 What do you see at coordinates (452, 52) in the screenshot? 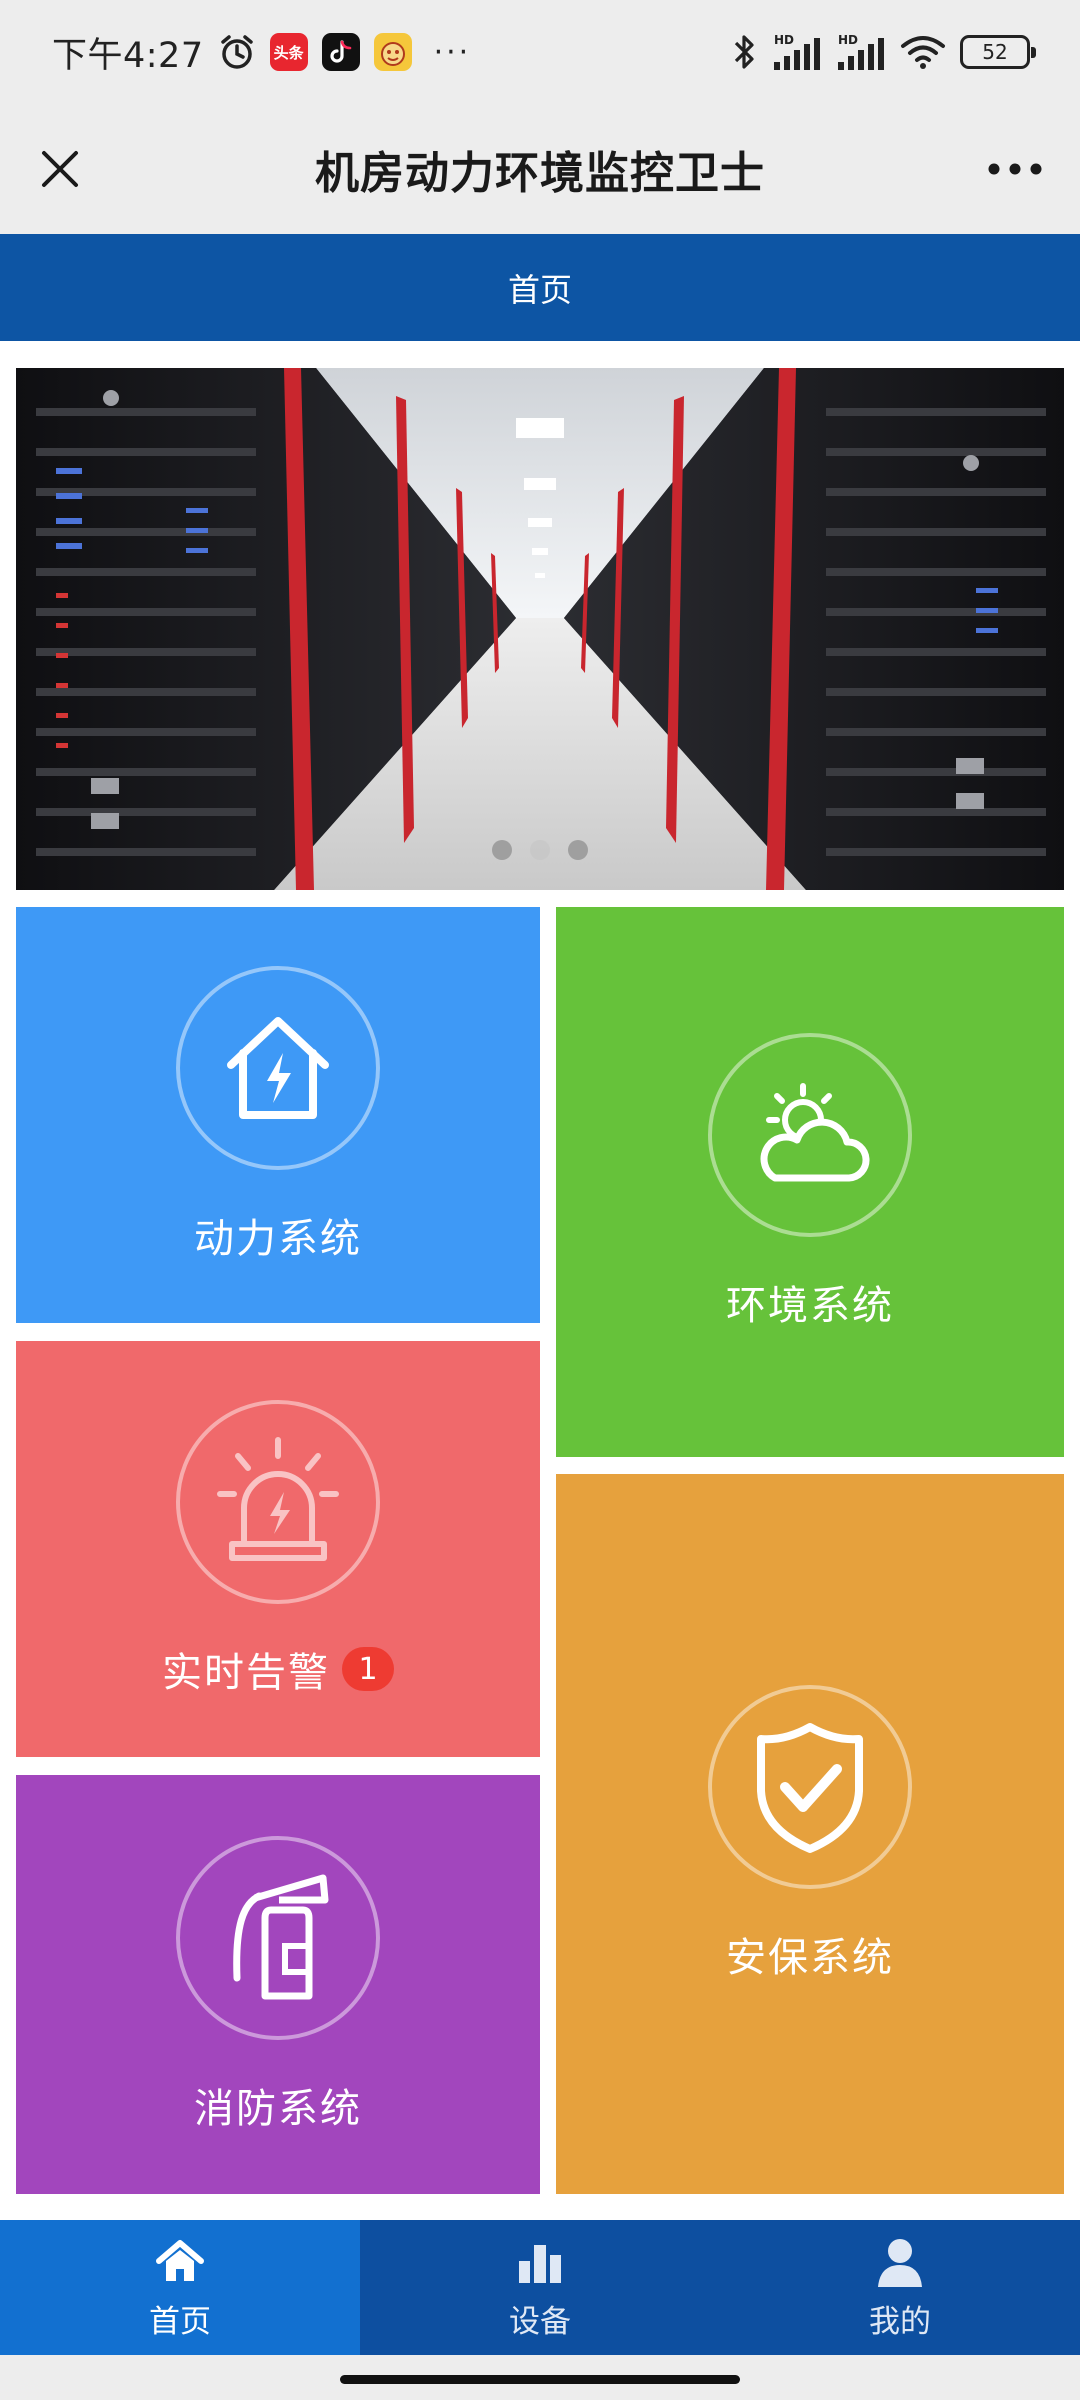
I see `status-more-indicator: ···` at bounding box center [452, 52].